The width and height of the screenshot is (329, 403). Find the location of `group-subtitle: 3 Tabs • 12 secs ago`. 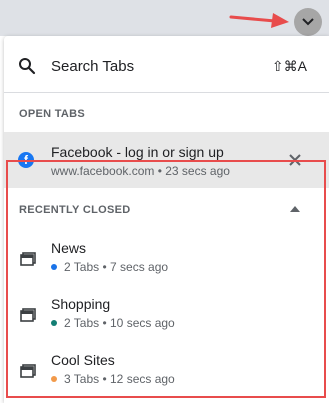

group-subtitle: 3 Tabs • 12 secs ago is located at coordinates (113, 379).